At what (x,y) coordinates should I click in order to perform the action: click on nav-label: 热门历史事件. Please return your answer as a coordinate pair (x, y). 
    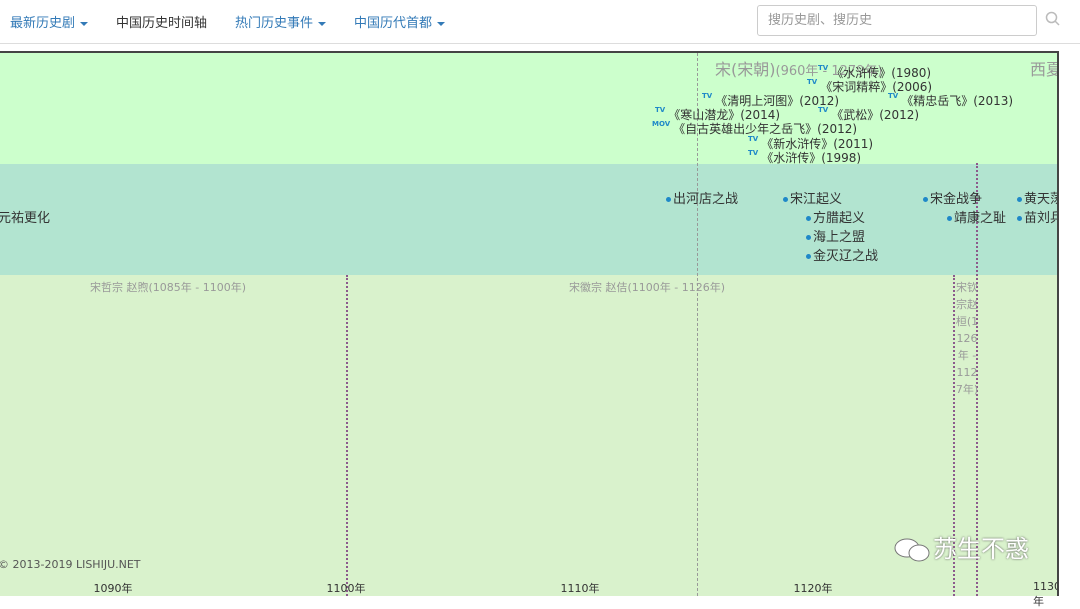
    Looking at the image, I should click on (274, 23).